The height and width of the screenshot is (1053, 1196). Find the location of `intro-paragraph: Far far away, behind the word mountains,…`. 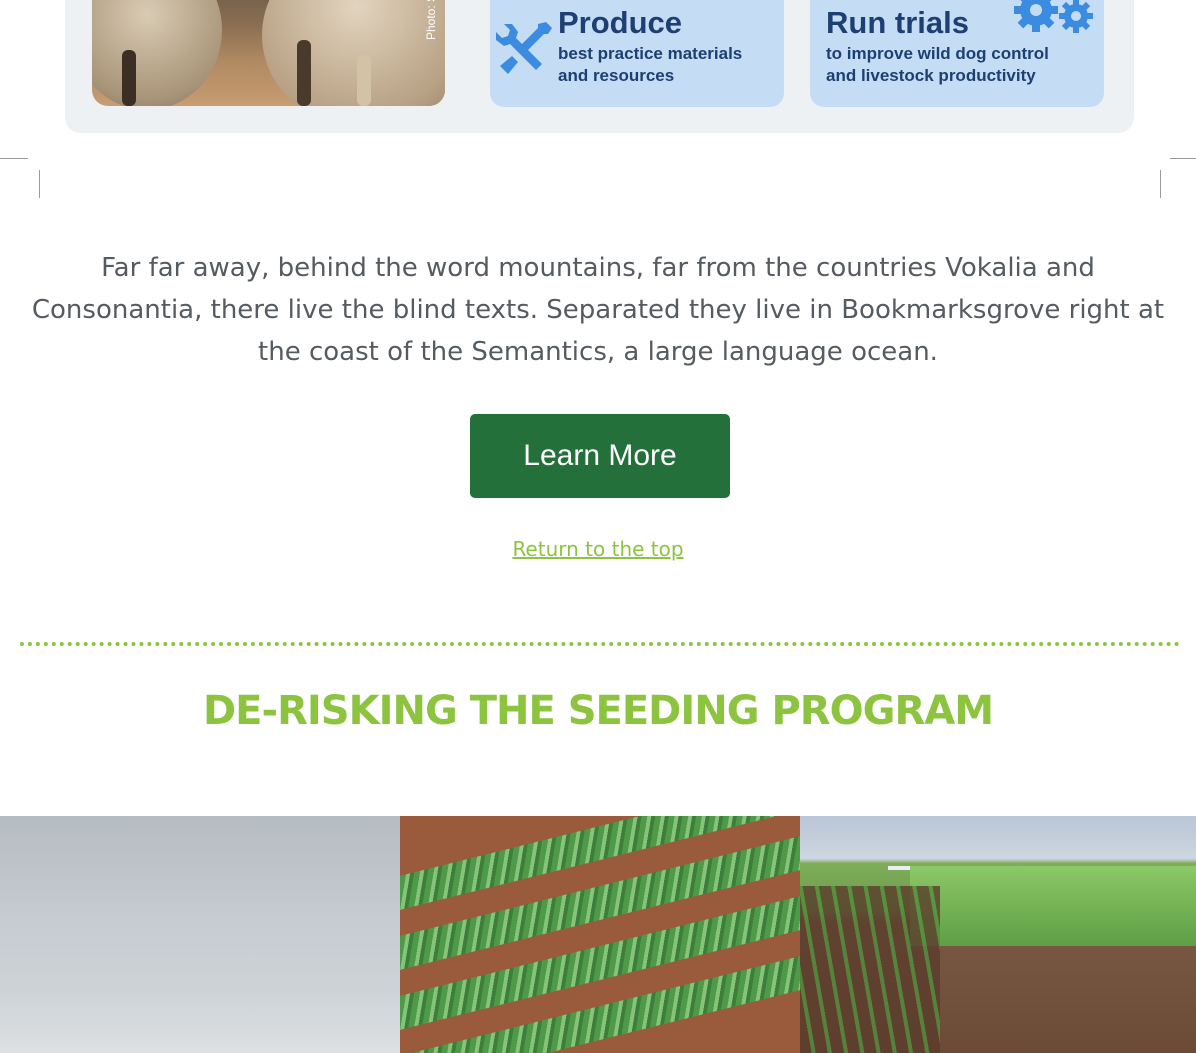

intro-paragraph: Far far away, behind the word mountains,… is located at coordinates (598, 310).